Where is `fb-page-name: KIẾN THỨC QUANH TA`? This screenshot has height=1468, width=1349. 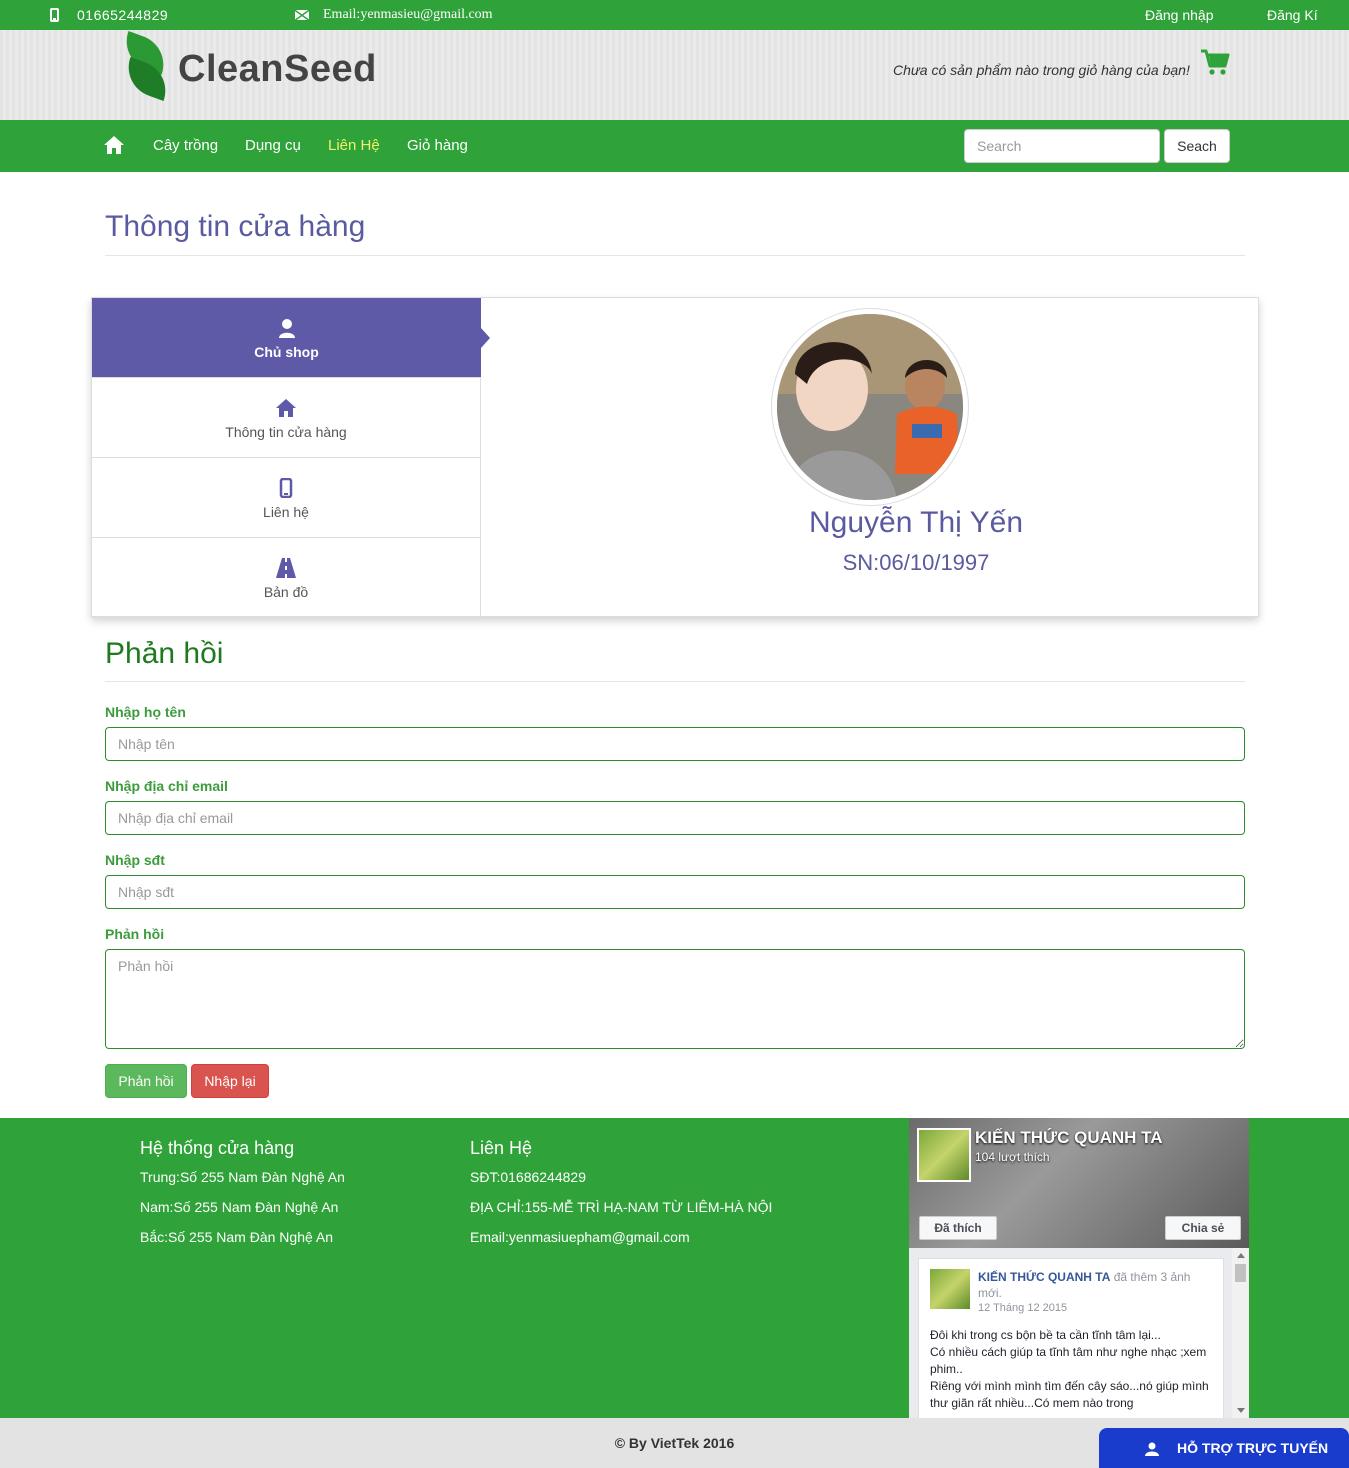 fb-page-name: KIẾN THỨC QUANH TA is located at coordinates (1069, 1138).